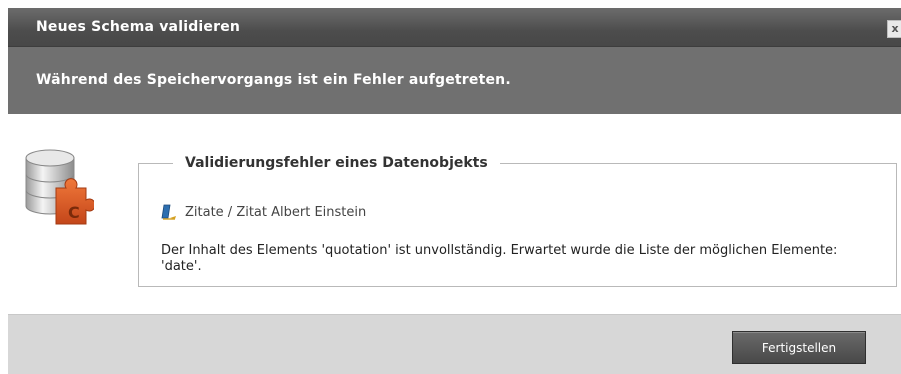 This screenshot has width=901, height=374. What do you see at coordinates (454, 27) in the screenshot?
I see `dialog-titlebar: Neues Schema validieren x` at bounding box center [454, 27].